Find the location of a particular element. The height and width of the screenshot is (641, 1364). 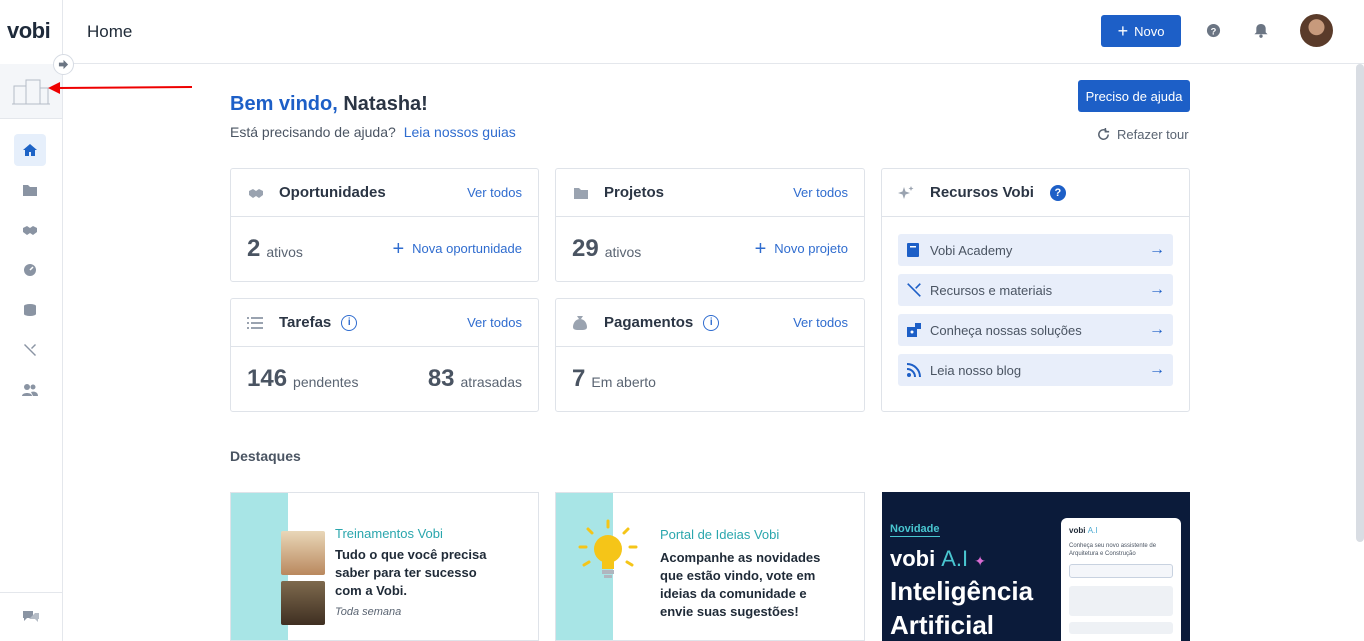

sidebar-bottom is located at coordinates (31, 616).